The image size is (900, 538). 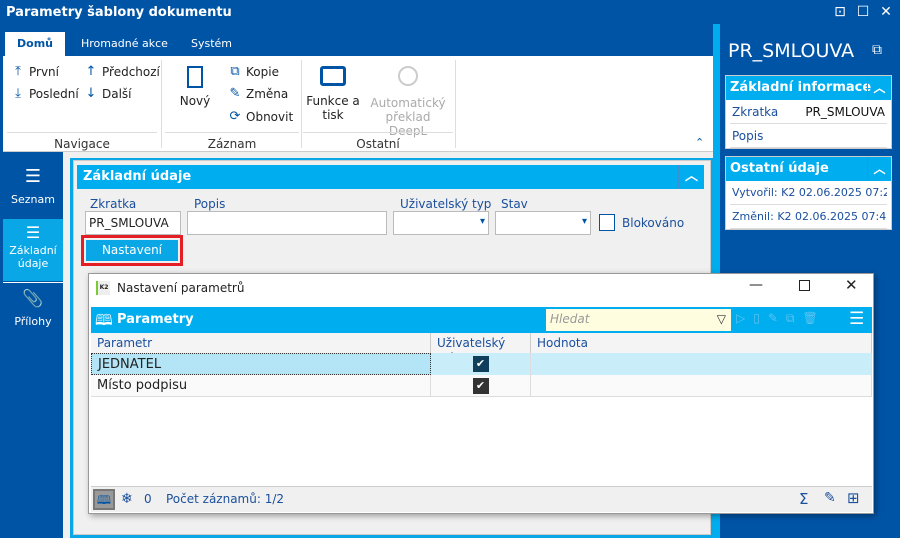 I want to click on copy-icon: ⧉, so click(x=235, y=71).